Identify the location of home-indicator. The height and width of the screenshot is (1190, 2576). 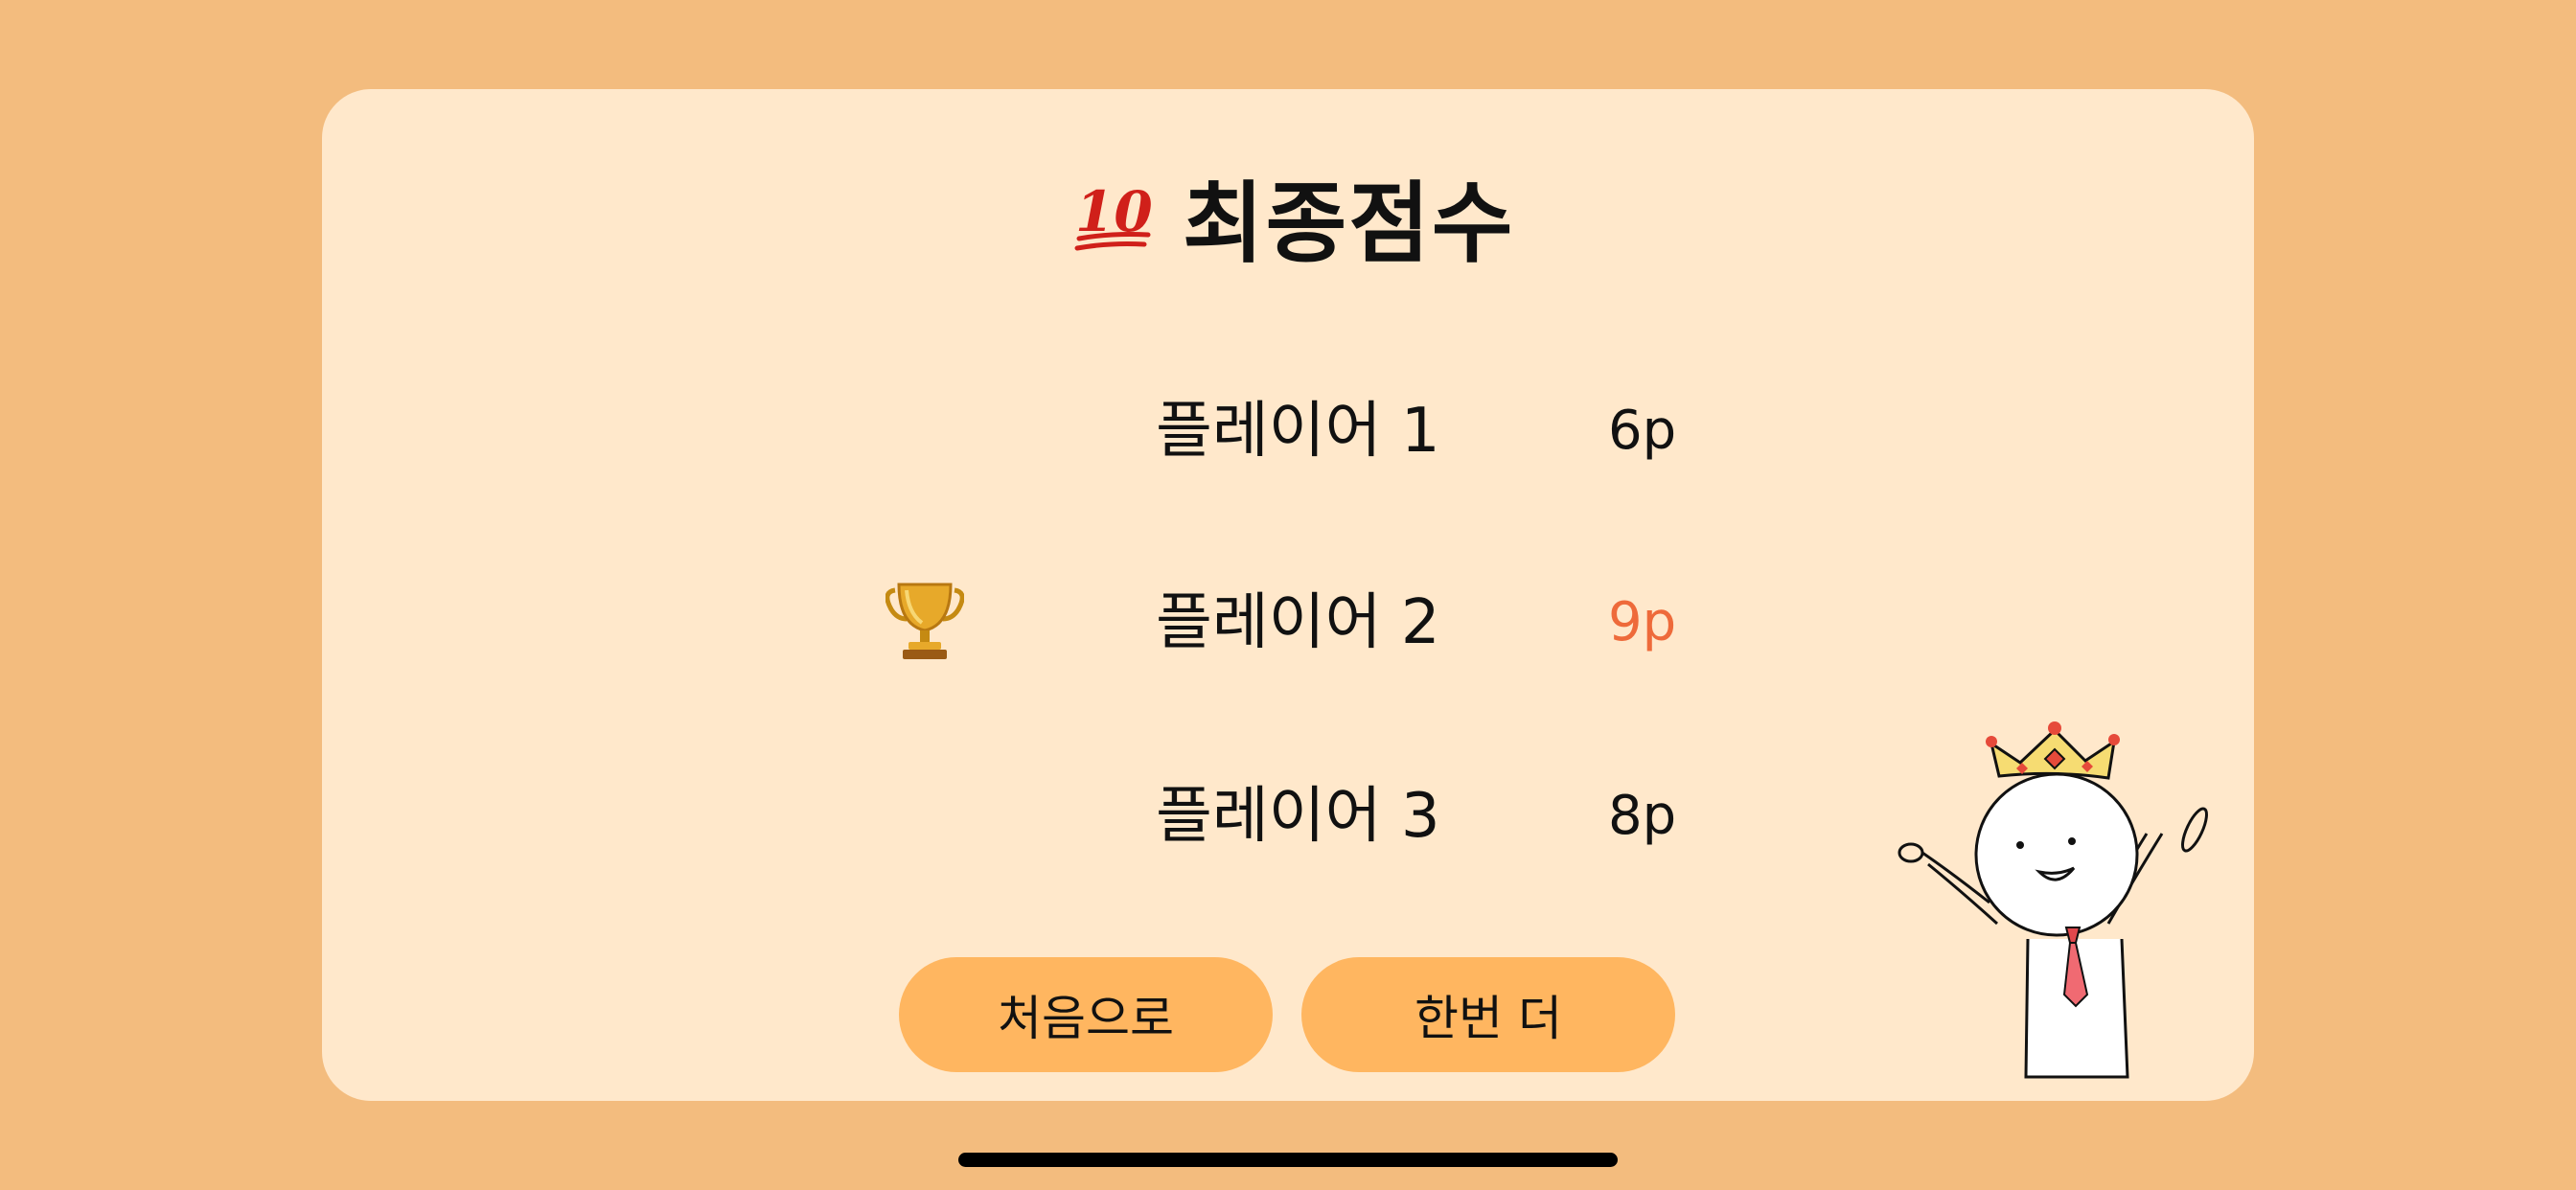
(1288, 1160).